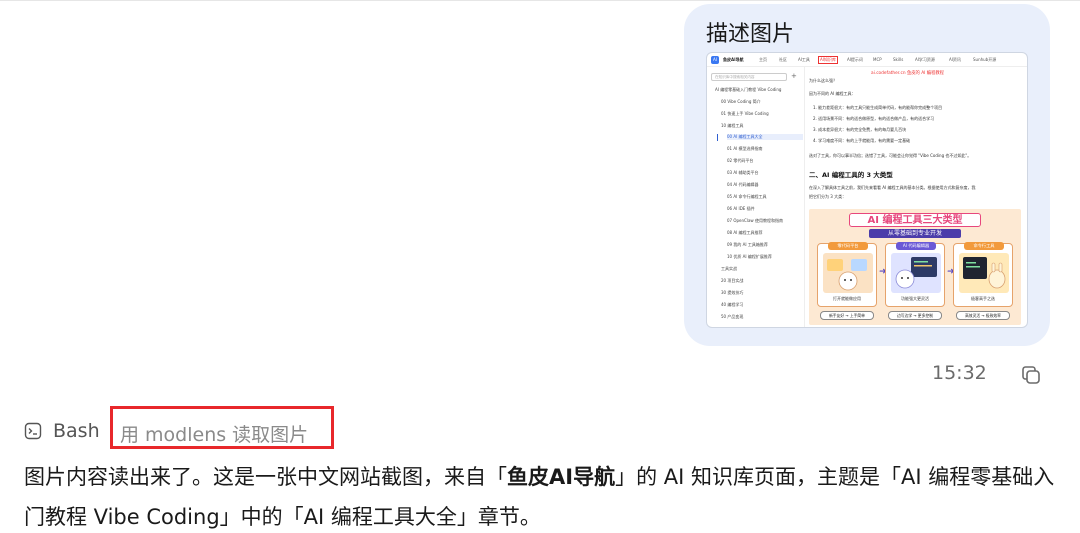 This screenshot has width=1080, height=533. What do you see at coordinates (747, 244) in the screenshot?
I see `site-sidebar-item: 09 我的 AI 工具箱推荐` at bounding box center [747, 244].